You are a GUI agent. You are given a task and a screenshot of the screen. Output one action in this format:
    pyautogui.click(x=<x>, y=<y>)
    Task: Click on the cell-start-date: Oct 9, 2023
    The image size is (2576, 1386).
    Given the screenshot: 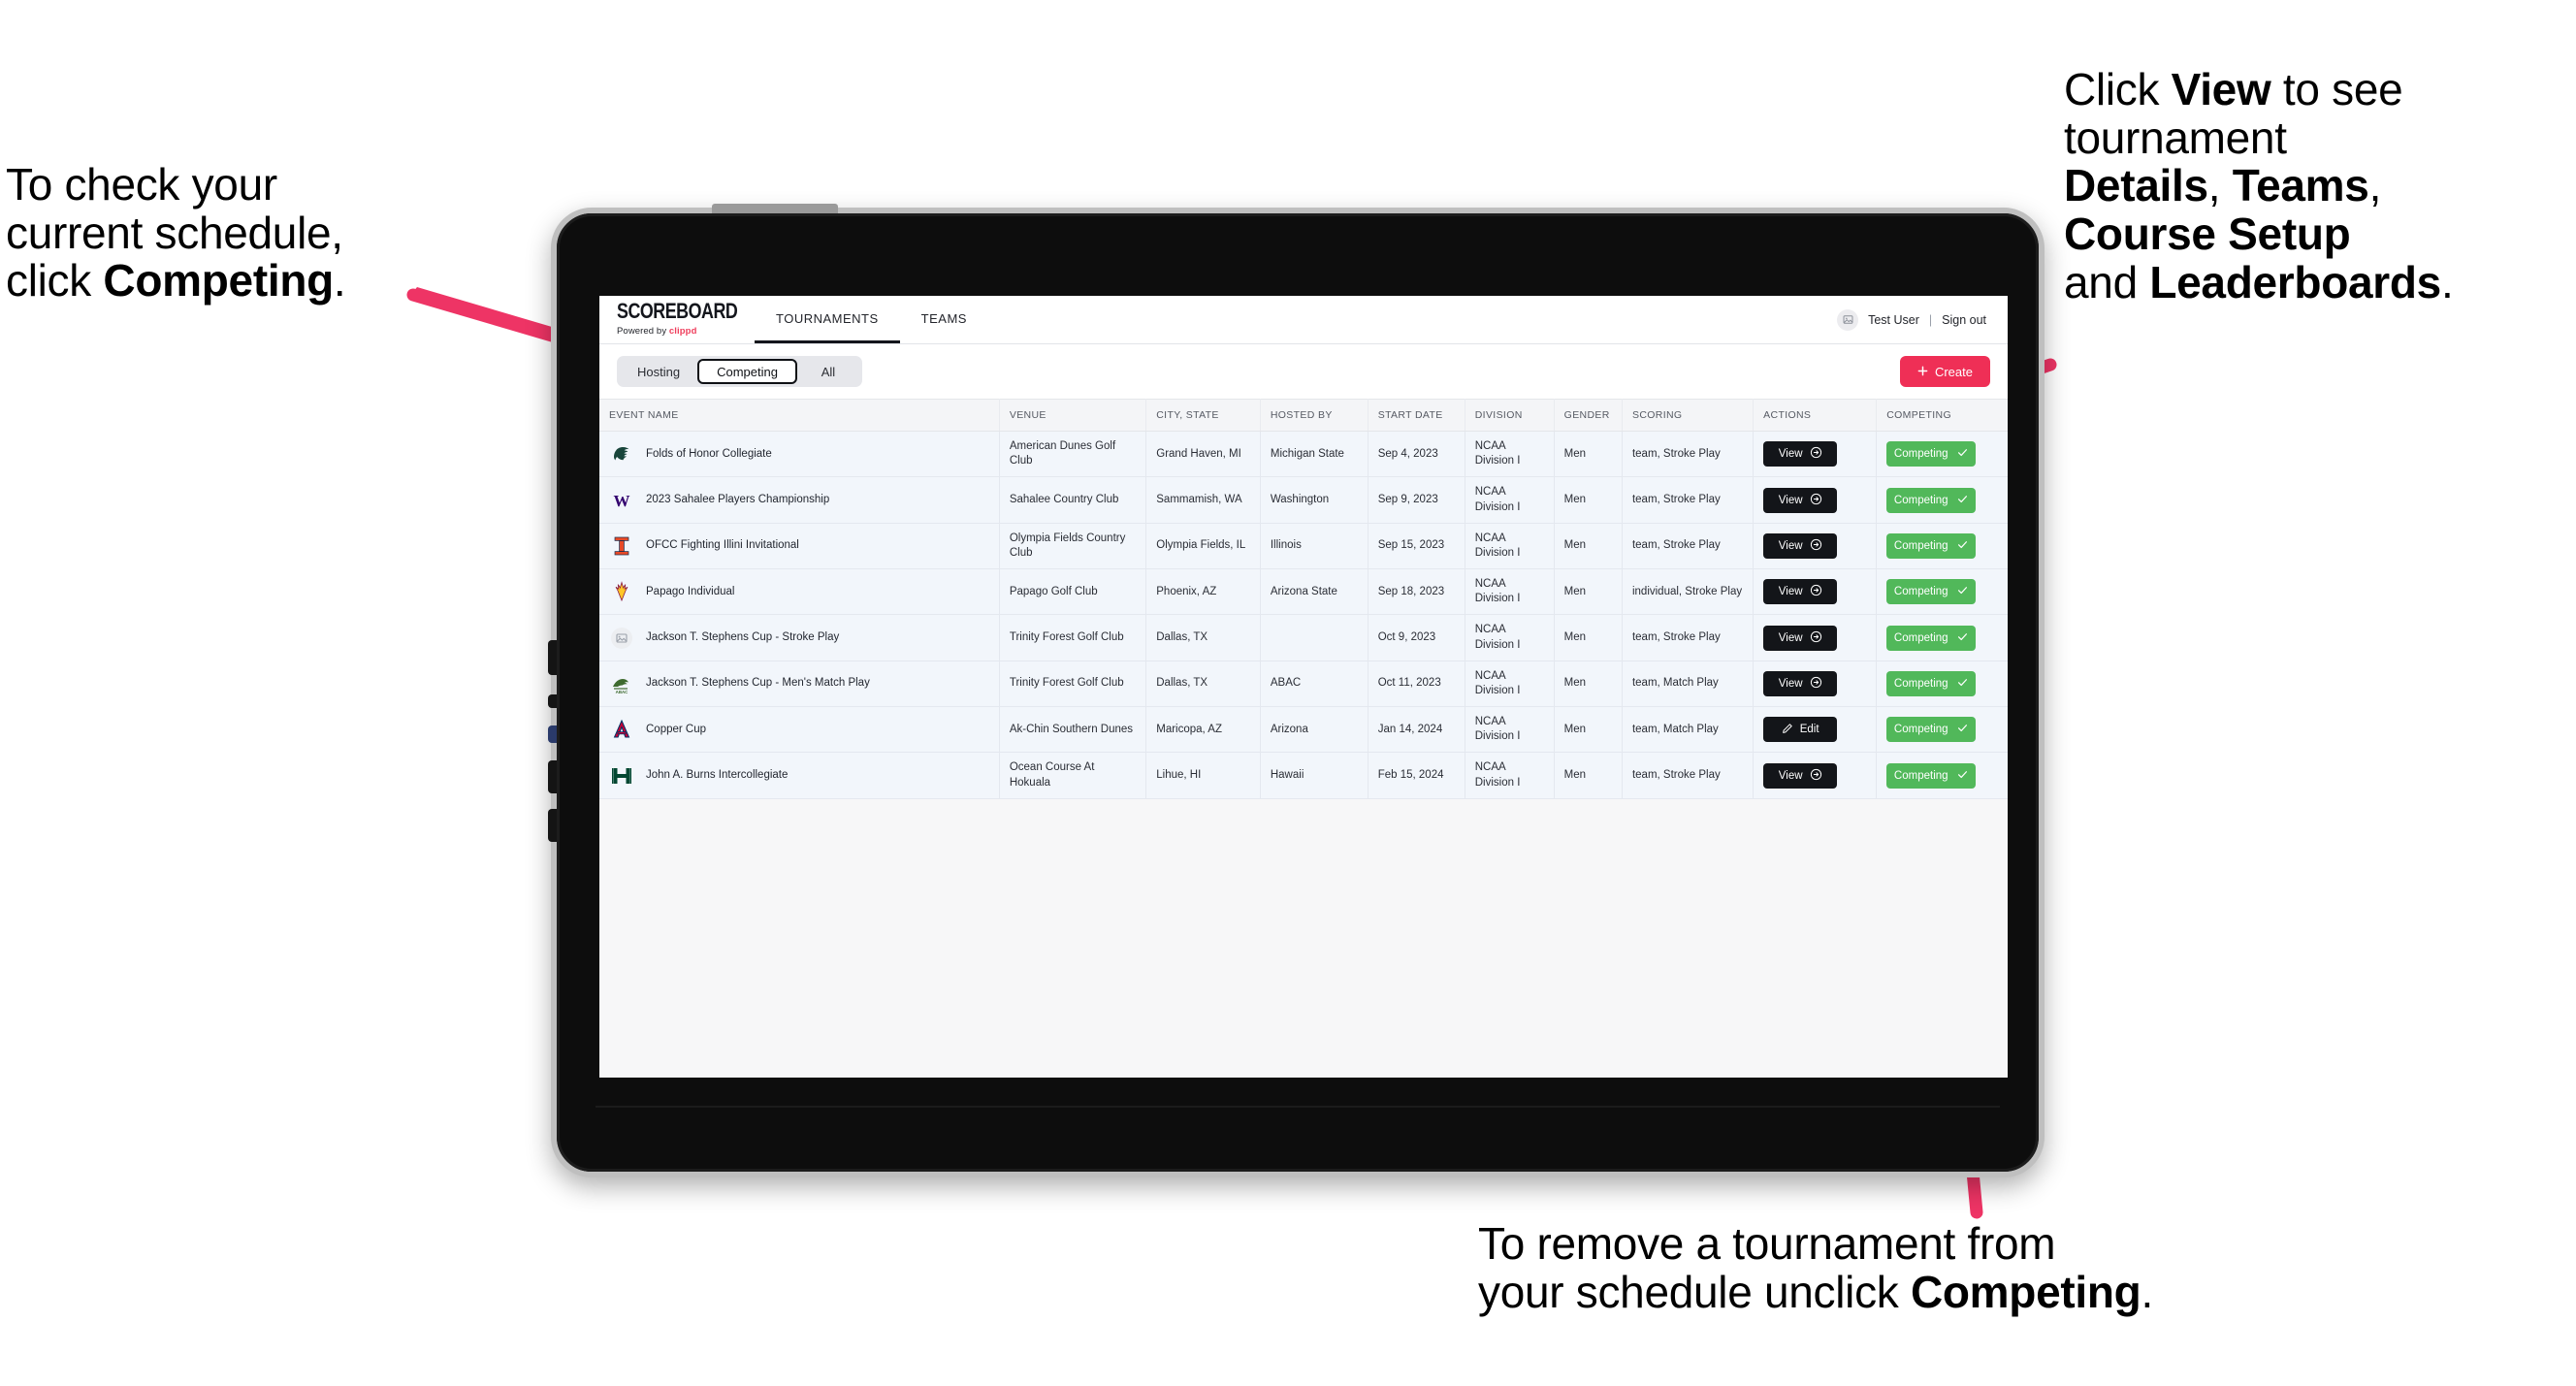 What is the action you would take?
    pyautogui.click(x=1416, y=637)
    